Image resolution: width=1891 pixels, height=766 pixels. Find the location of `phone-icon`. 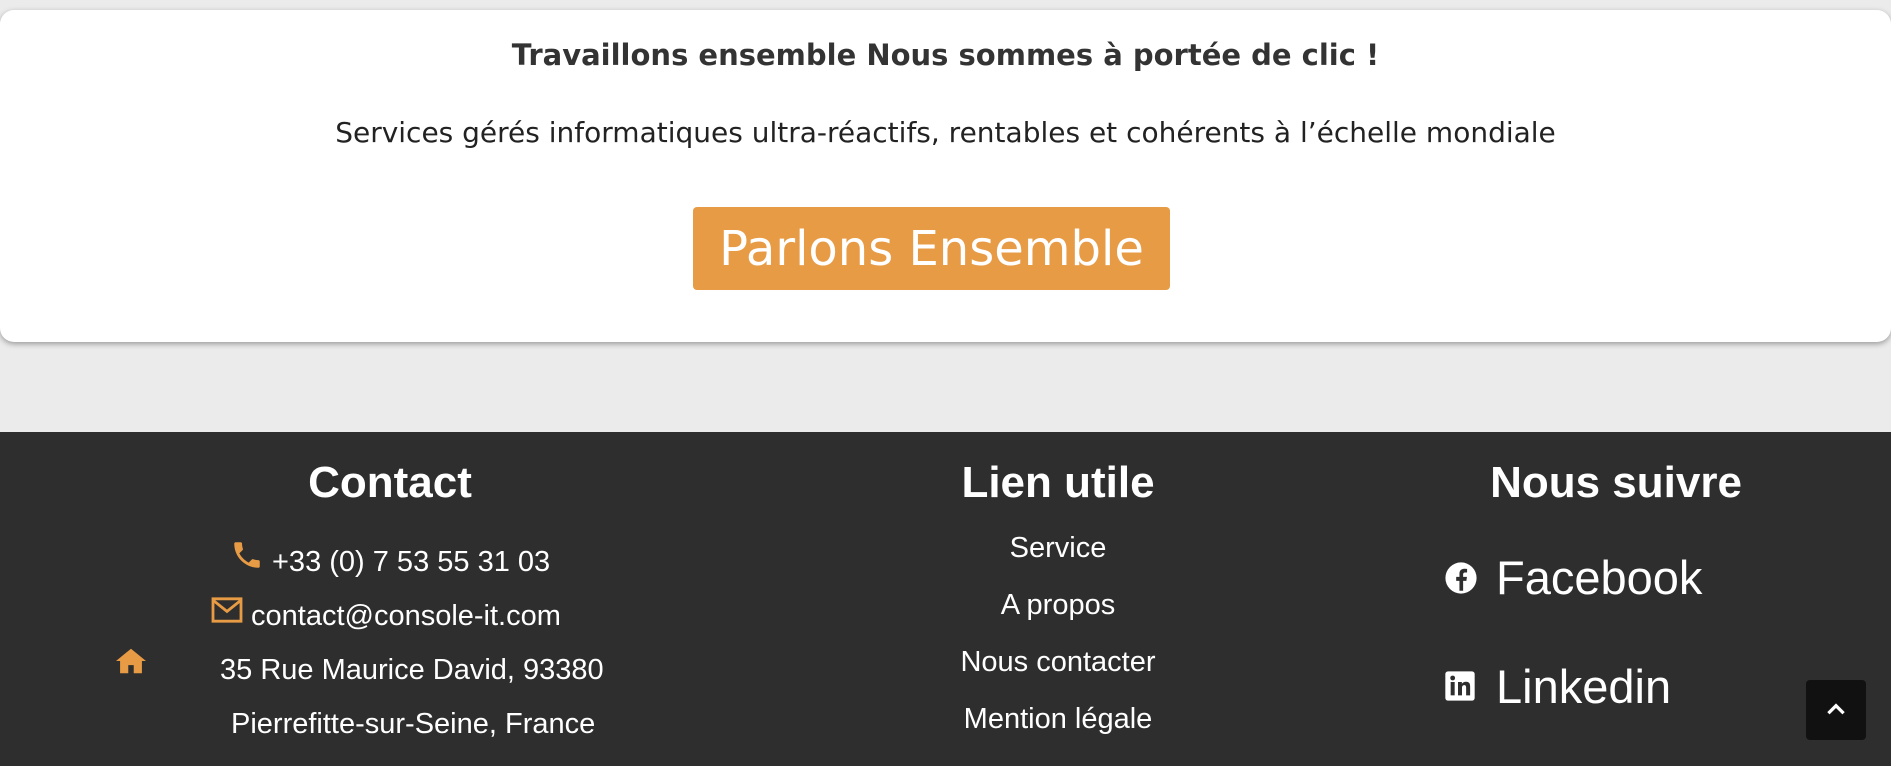

phone-icon is located at coordinates (247, 555).